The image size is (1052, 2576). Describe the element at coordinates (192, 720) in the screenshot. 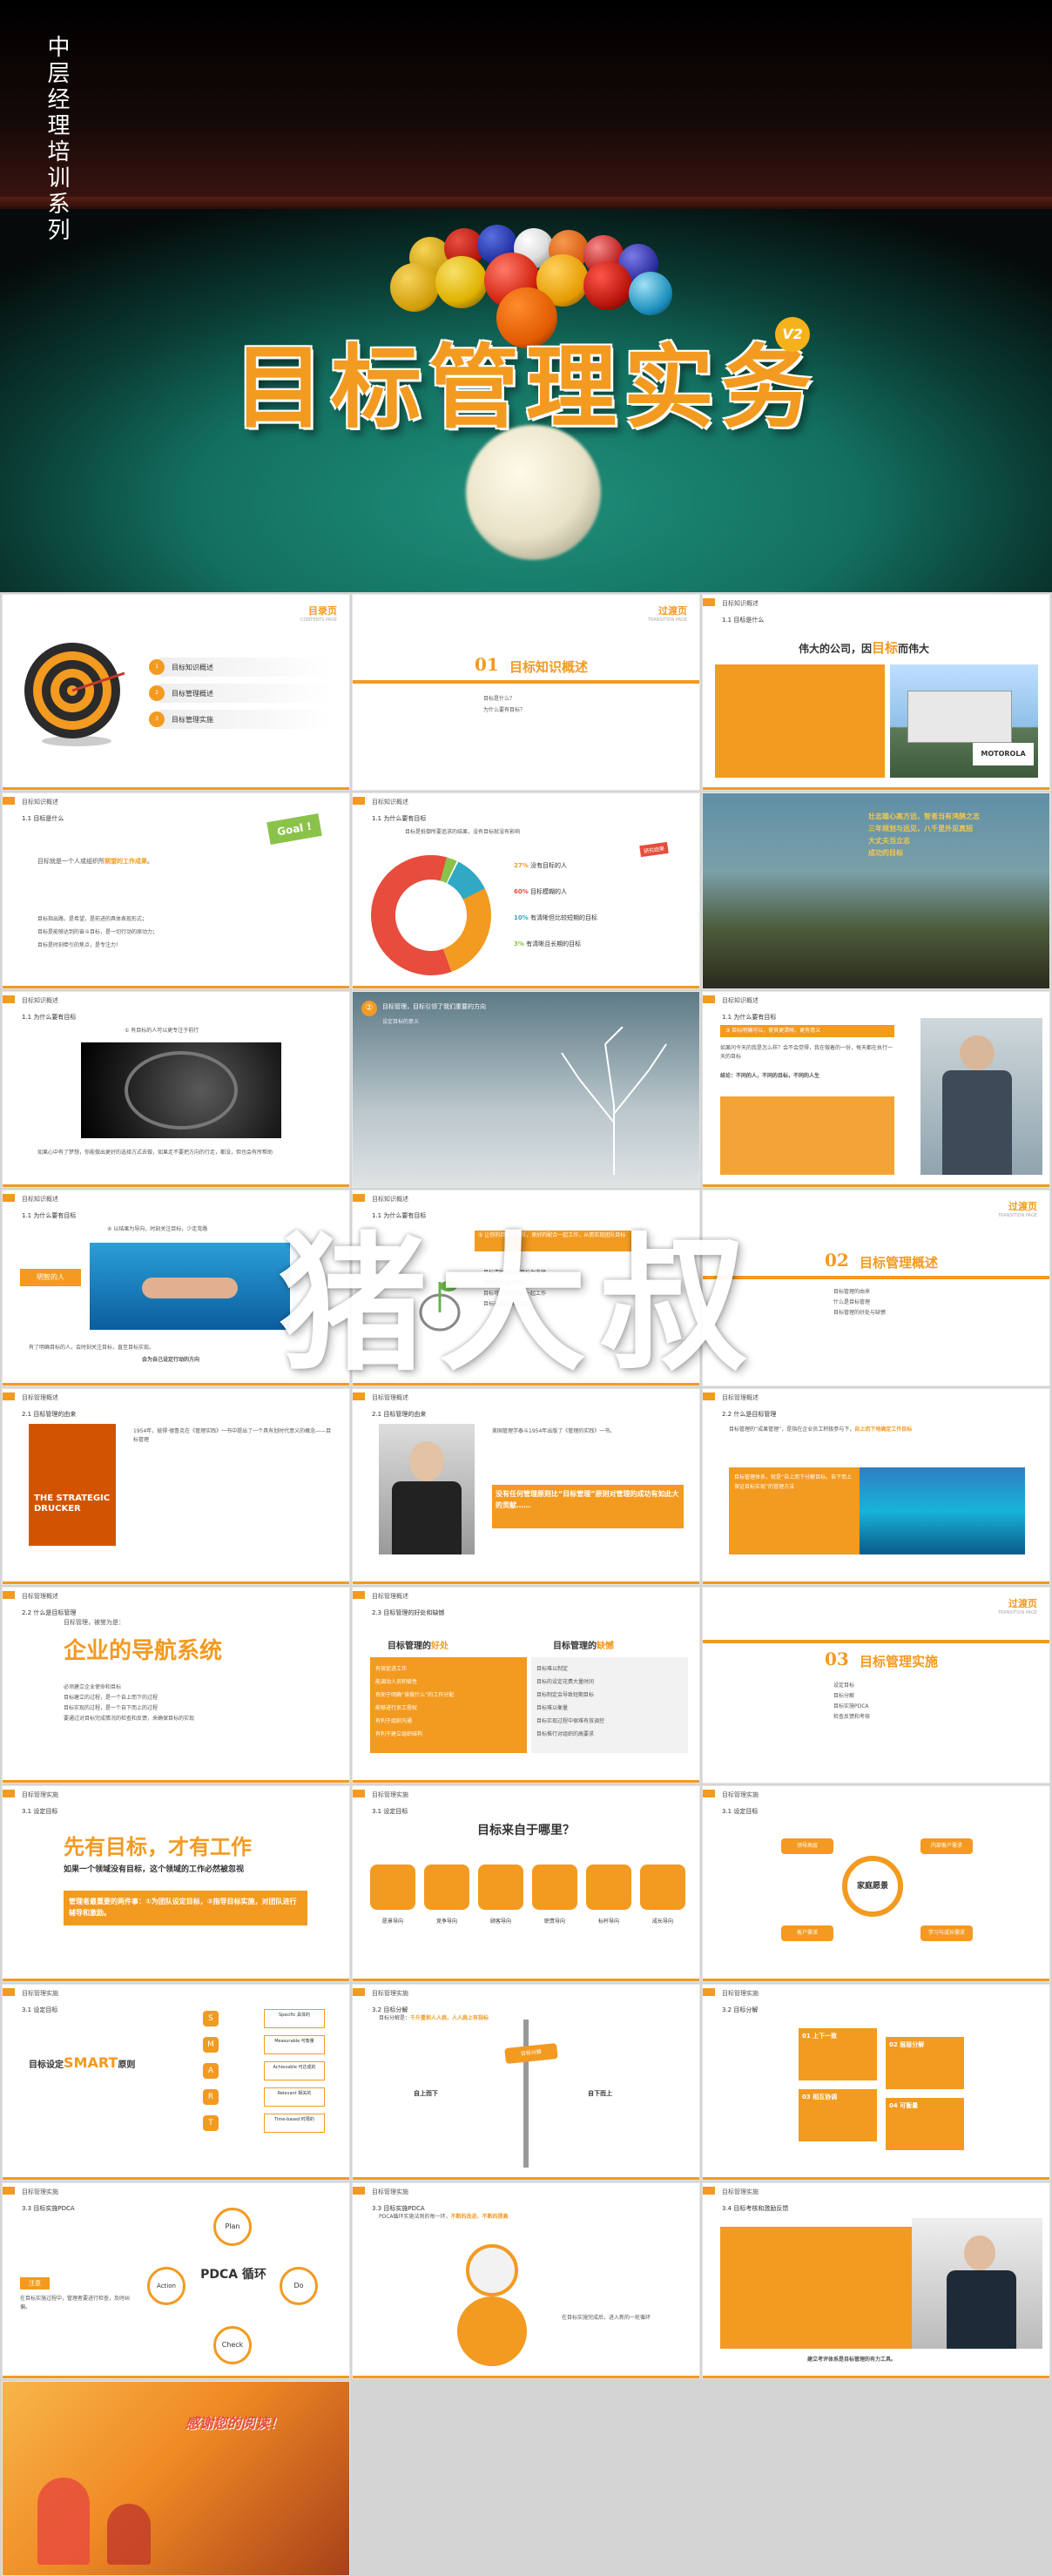

I see `menu-item-label: 目标管理实施` at that location.